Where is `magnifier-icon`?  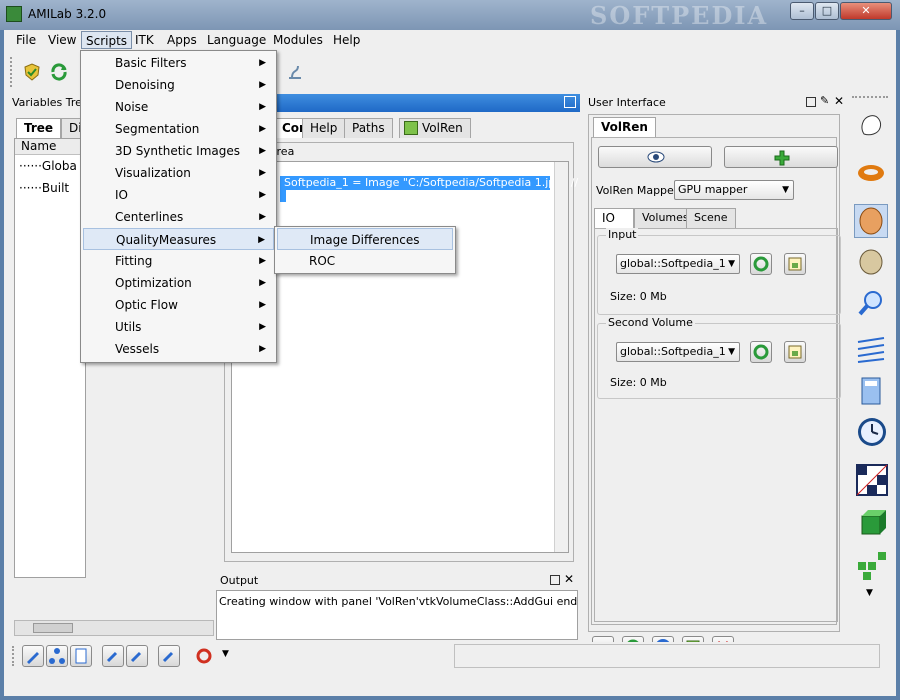
magnifier-icon is located at coordinates (871, 303).